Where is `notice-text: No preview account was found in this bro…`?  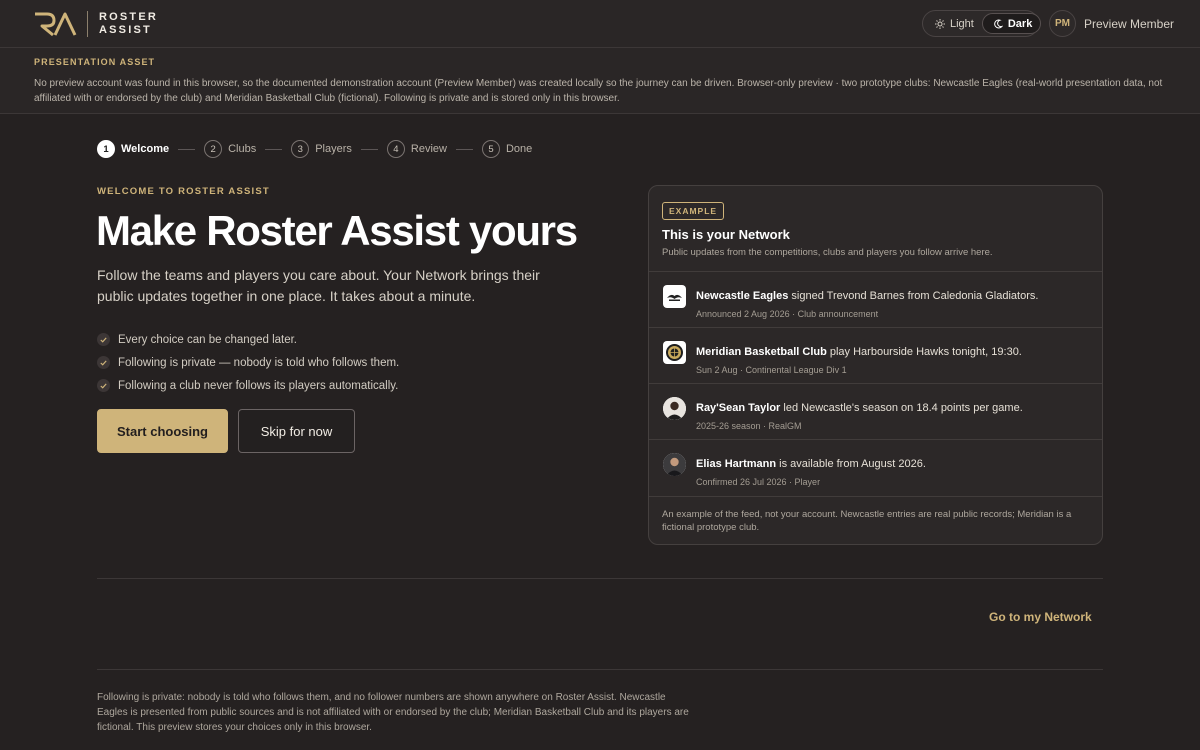
notice-text: No preview account was found in this bro… is located at coordinates (598, 91).